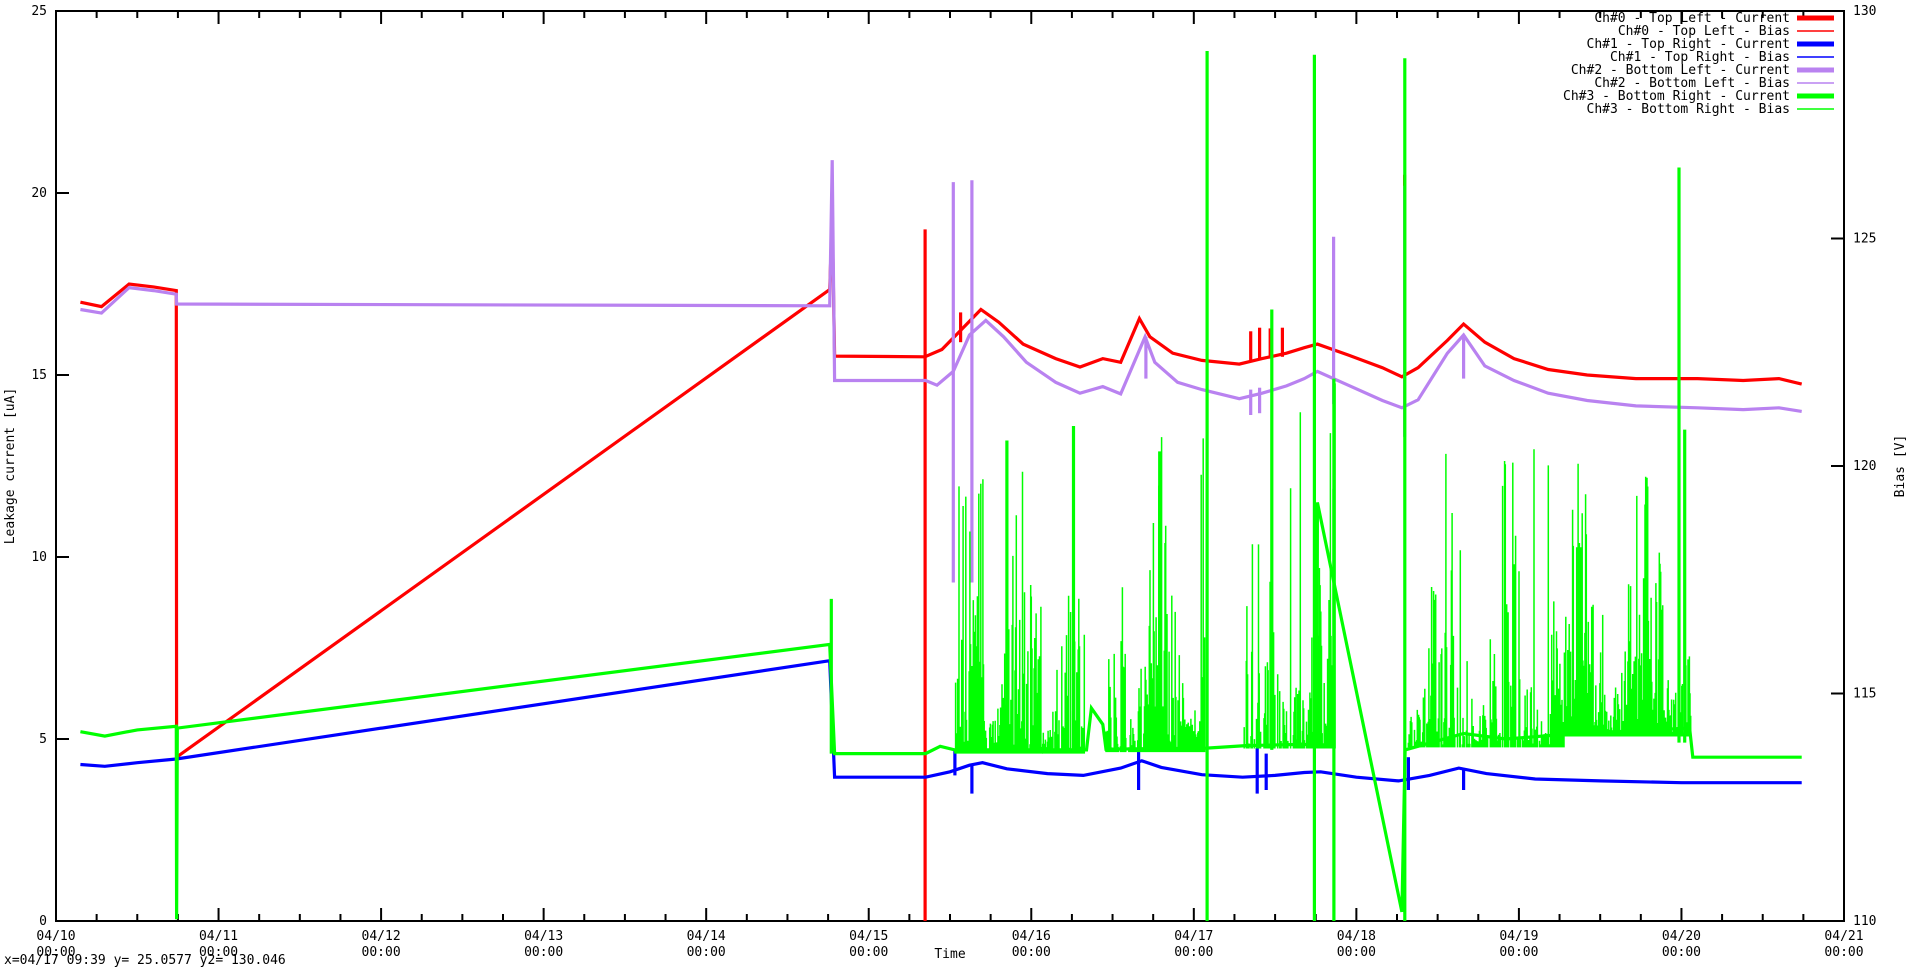  What do you see at coordinates (10, 466) in the screenshot?
I see `y-axis-title: Leakage current [uA]` at bounding box center [10, 466].